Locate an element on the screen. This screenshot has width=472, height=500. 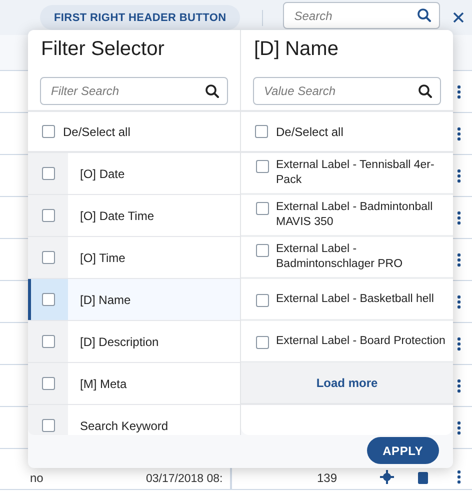
filter-item: [O] Date is located at coordinates (134, 174).